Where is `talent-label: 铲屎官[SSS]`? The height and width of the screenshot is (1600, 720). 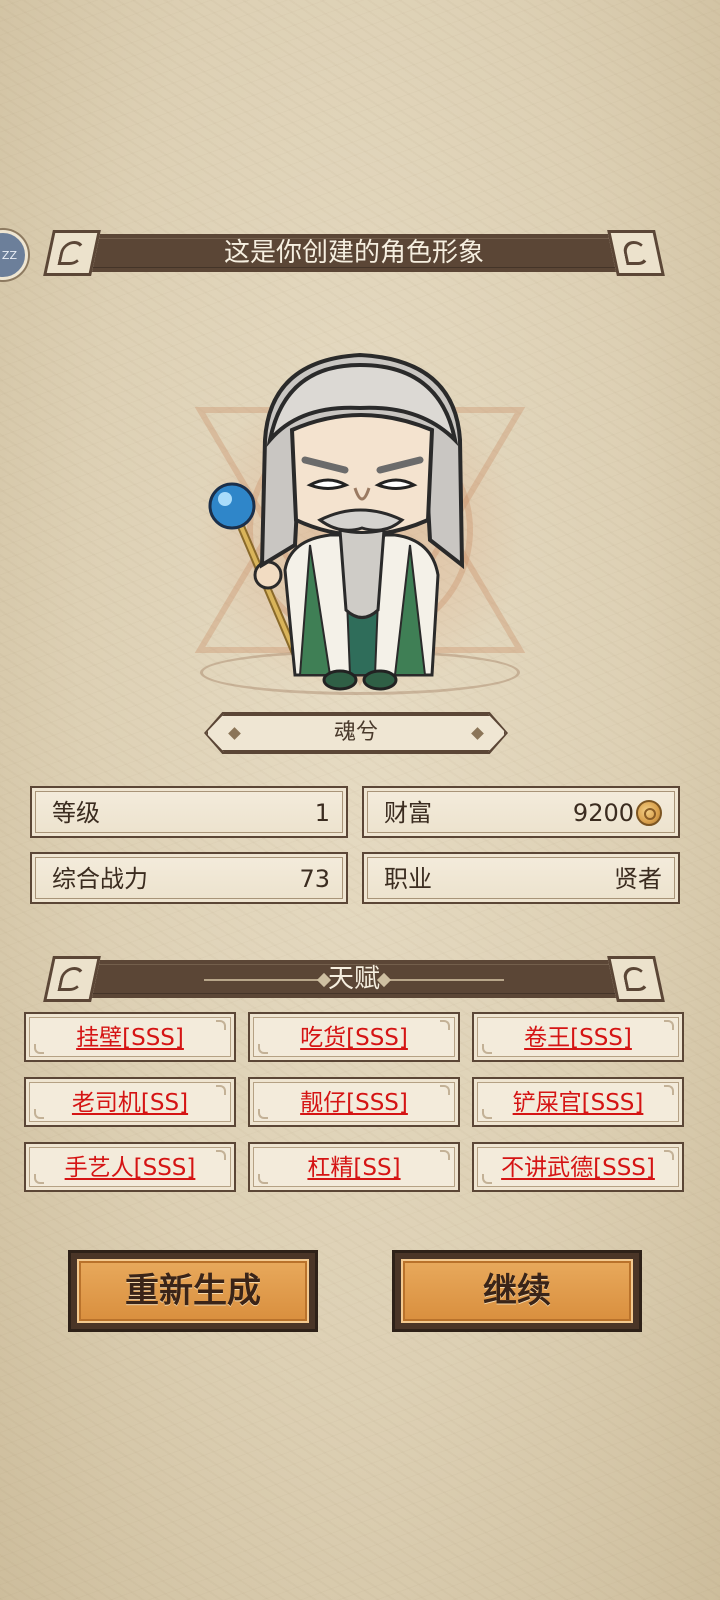
talent-label: 铲屎官[SSS] is located at coordinates (578, 1103).